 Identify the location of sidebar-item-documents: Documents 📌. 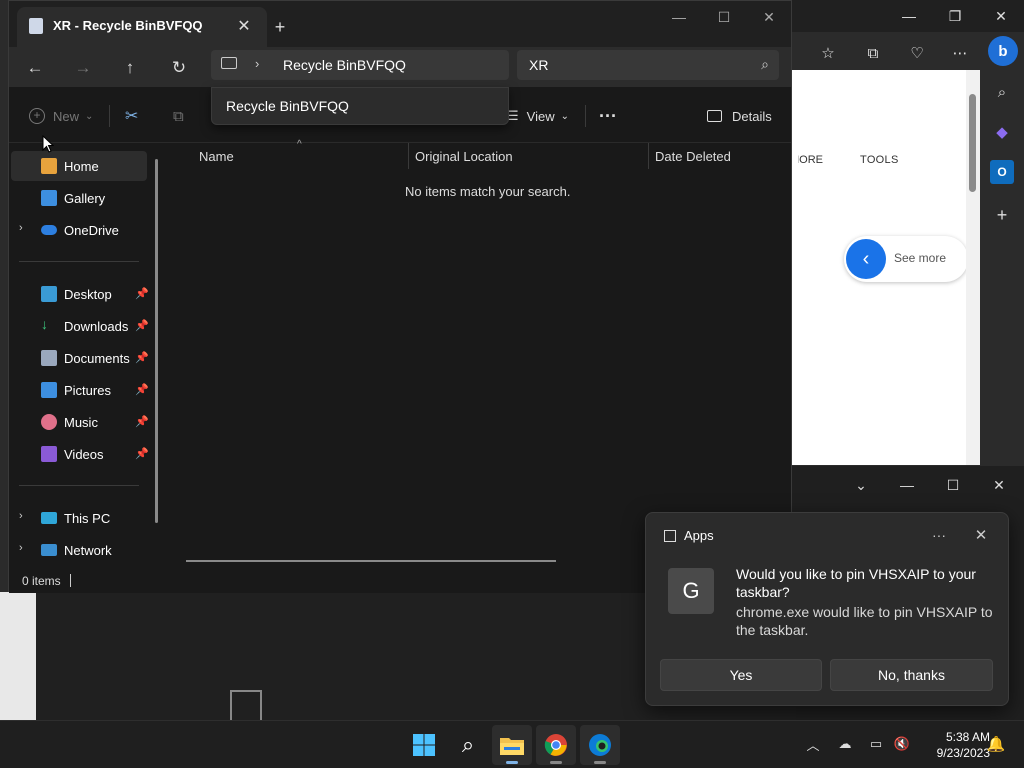
(80, 358).